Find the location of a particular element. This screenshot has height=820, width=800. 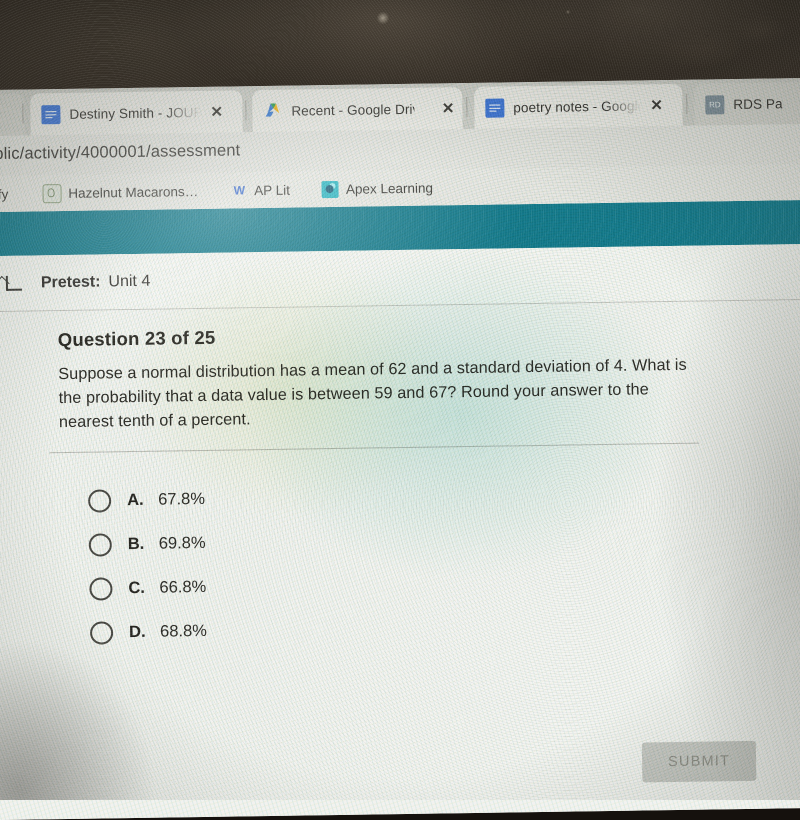

bookmark-item: Apex Learning is located at coordinates (377, 188).